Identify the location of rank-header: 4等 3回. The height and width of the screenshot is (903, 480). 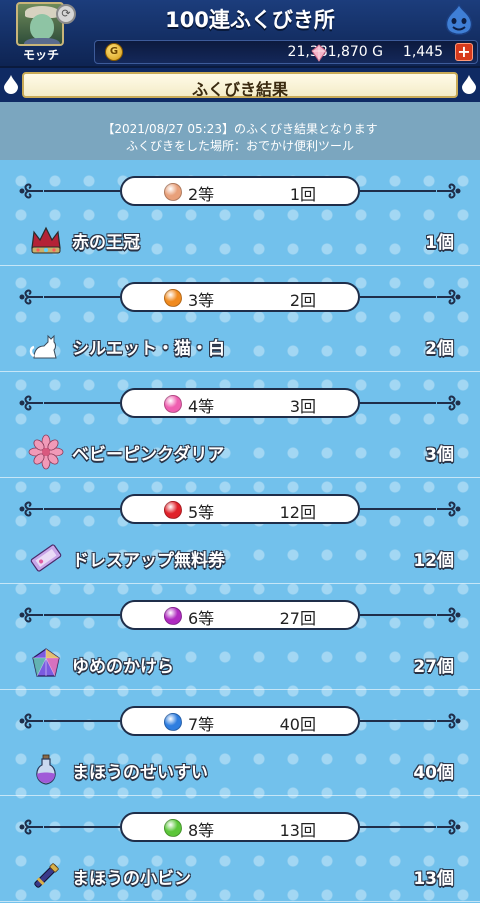
(240, 403).